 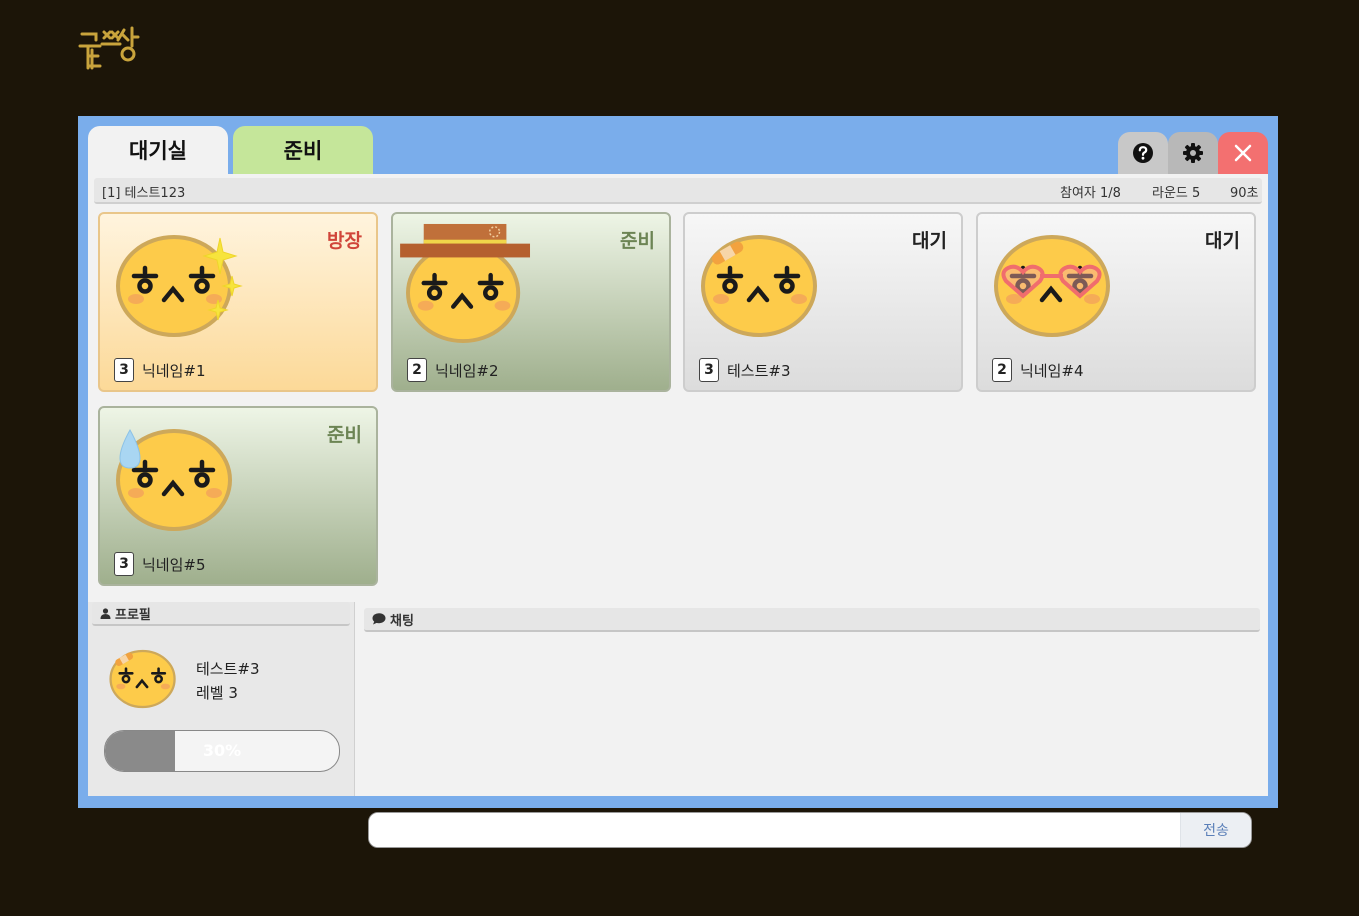 I want to click on exp-progress-bar: 30%, so click(x=222, y=751).